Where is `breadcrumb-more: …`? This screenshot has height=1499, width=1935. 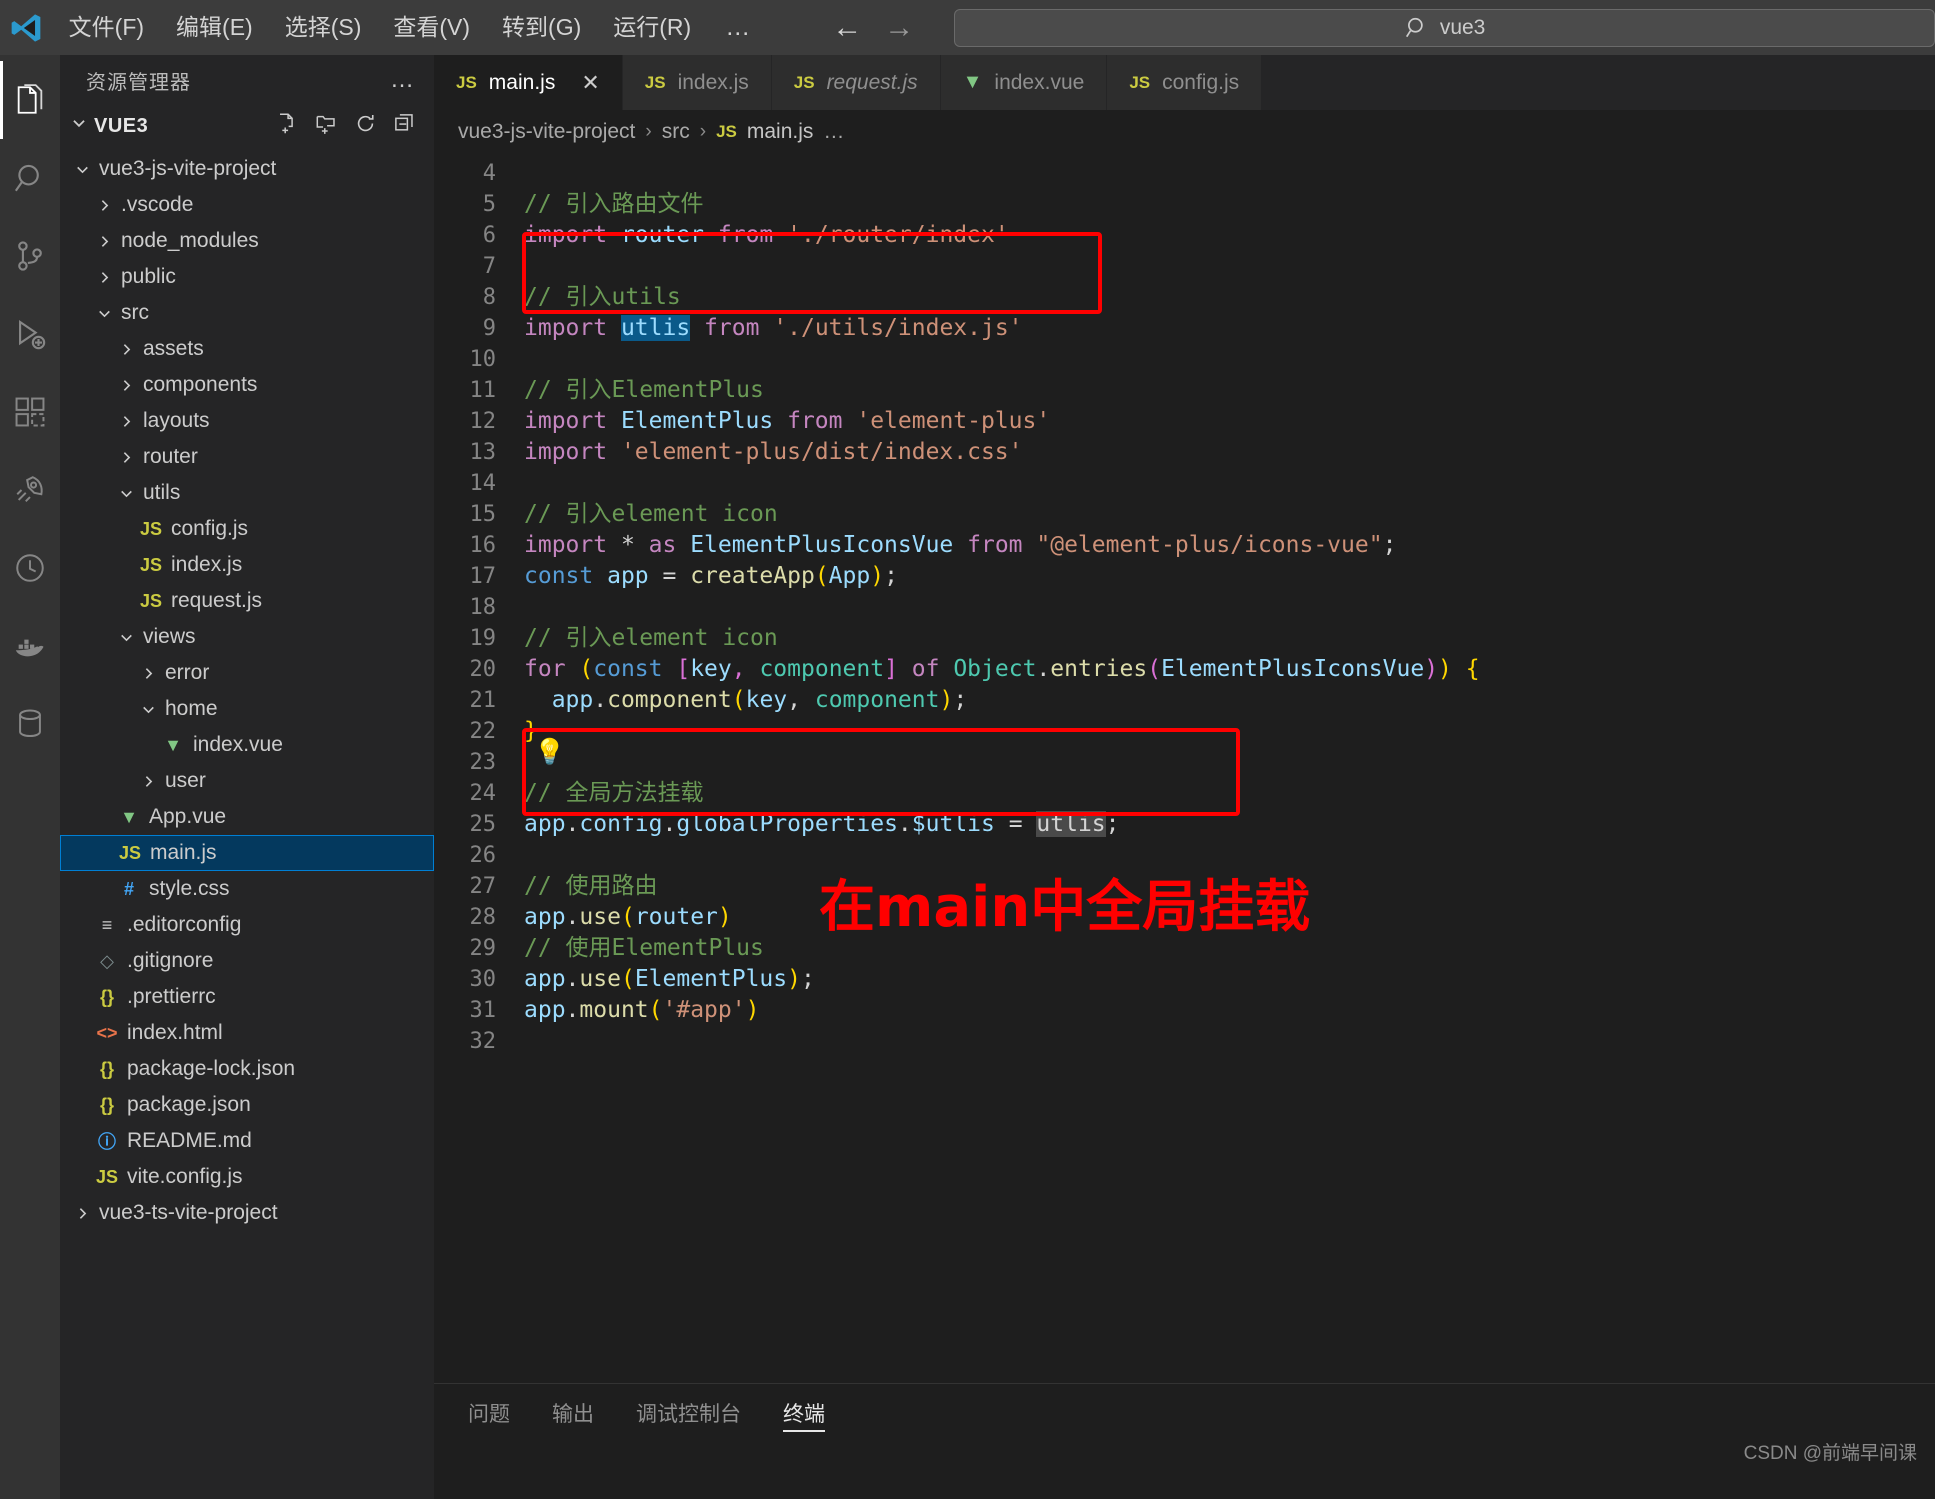 breadcrumb-more: … is located at coordinates (833, 132).